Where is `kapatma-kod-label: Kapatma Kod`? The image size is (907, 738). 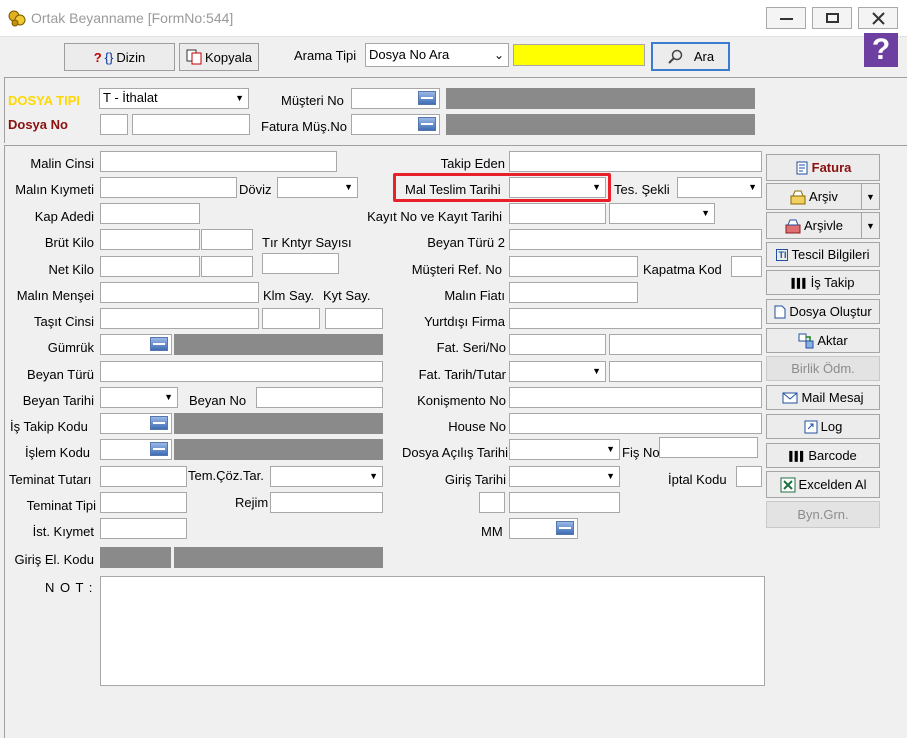 kapatma-kod-label: Kapatma Kod is located at coordinates (682, 269).